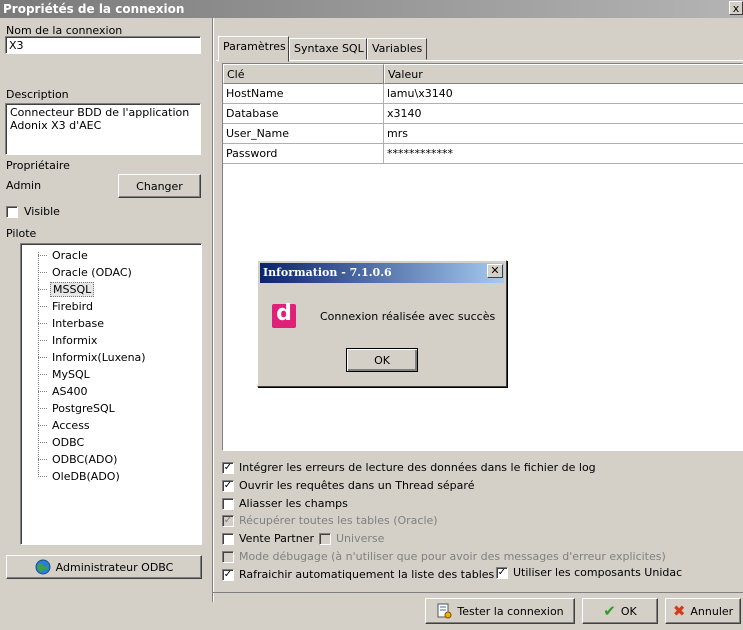 The width and height of the screenshot is (743, 630). Describe the element at coordinates (408, 316) in the screenshot. I see `dialog-message: Connexion réalisée avec succès` at that location.